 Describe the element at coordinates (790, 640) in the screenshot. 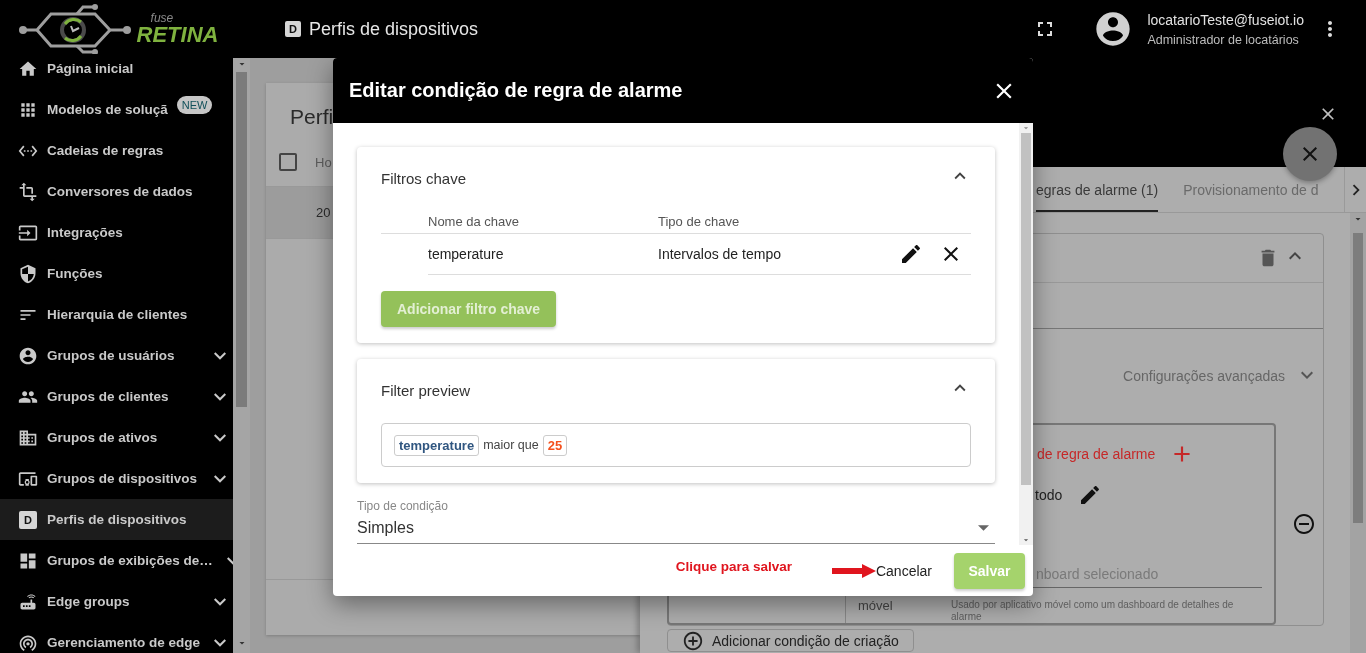

I see `add-condition-button: Adicionar condição de criação` at that location.